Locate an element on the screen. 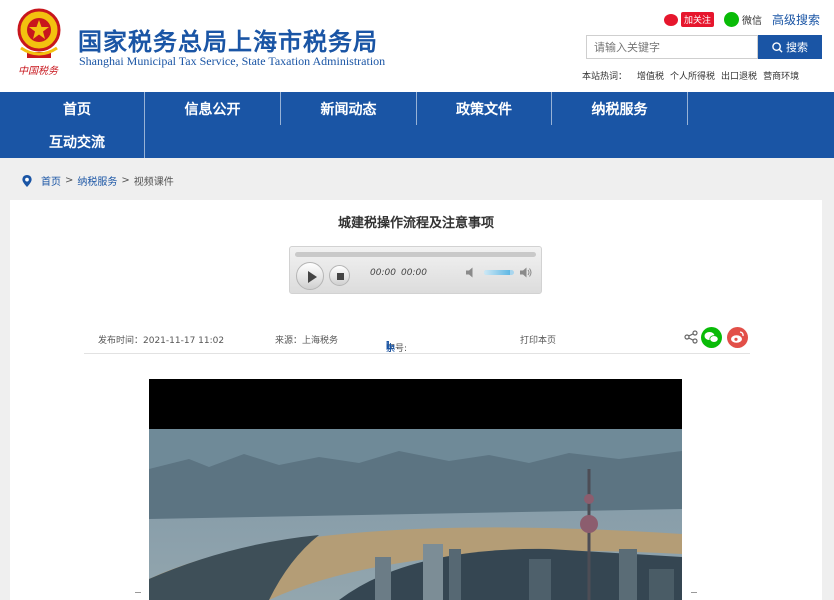 Image resolution: width=834 pixels, height=600 pixels. search-input is located at coordinates (672, 47).